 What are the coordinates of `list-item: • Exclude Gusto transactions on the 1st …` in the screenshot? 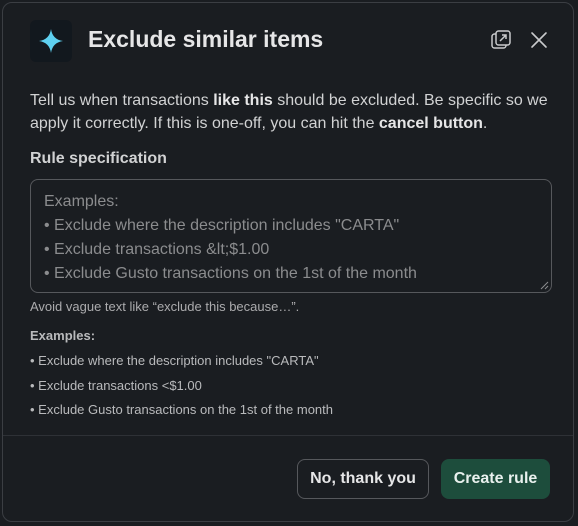 It's located at (181, 409).